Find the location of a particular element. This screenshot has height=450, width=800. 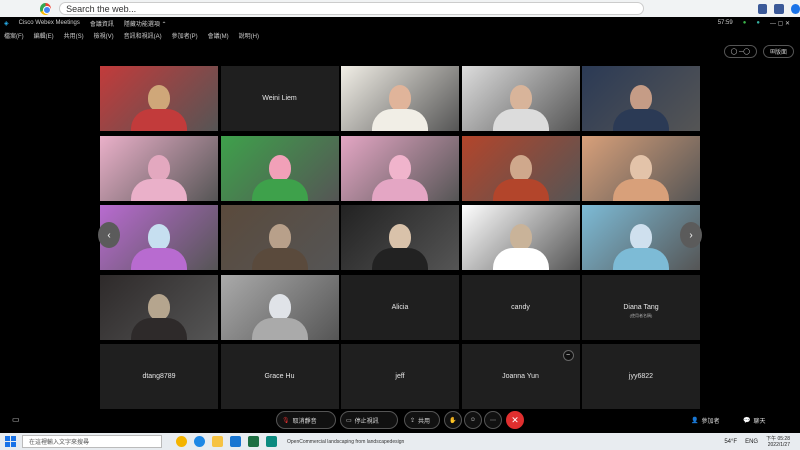

share-icon: ⇪ is located at coordinates (413, 420).